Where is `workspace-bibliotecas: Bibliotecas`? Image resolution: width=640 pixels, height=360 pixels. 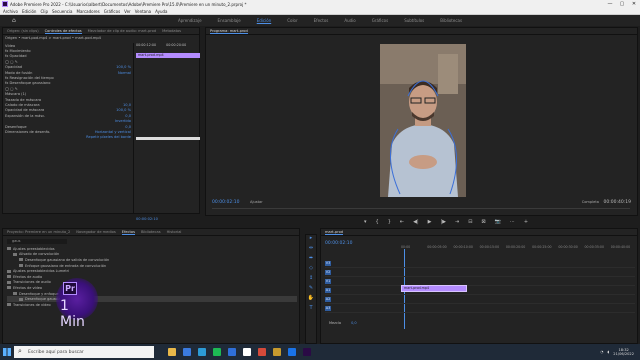
workspace-bibliotecas: Bibliotecas is located at coordinates (451, 20).